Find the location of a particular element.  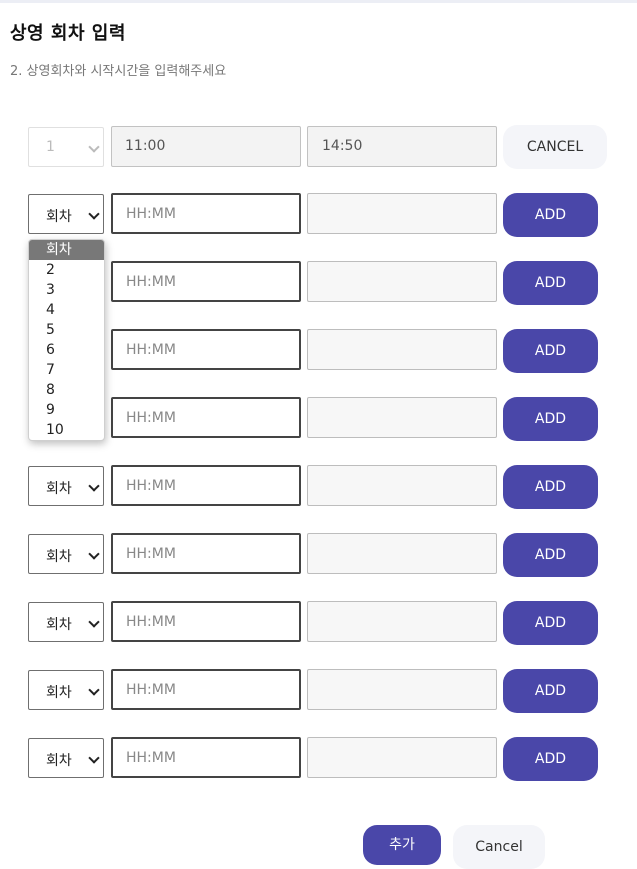

dropdown-option: 8 is located at coordinates (66, 390).